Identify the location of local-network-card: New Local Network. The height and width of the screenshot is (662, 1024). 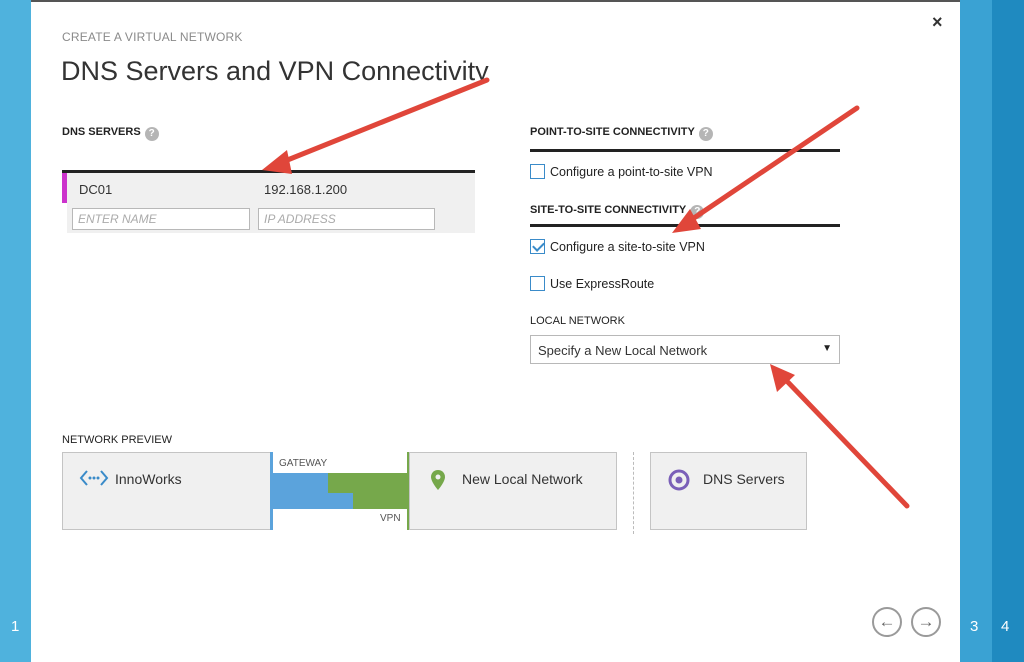
(513, 491).